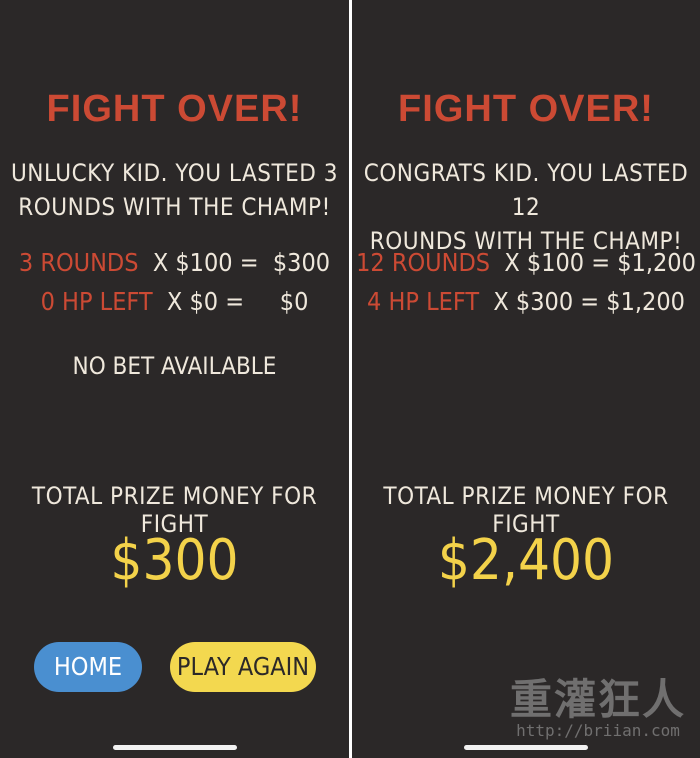 Image resolution: width=700 pixels, height=758 pixels. What do you see at coordinates (78, 262) in the screenshot?
I see `rounds-quantity: 3 ROUNDS` at bounding box center [78, 262].